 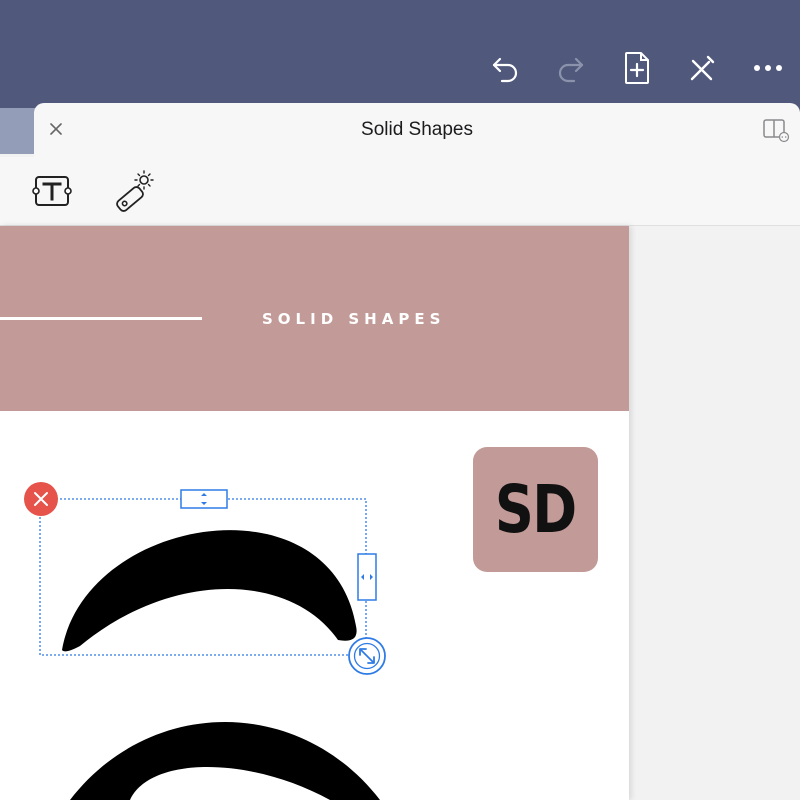 What do you see at coordinates (505, 68) in the screenshot?
I see `undo-icon` at bounding box center [505, 68].